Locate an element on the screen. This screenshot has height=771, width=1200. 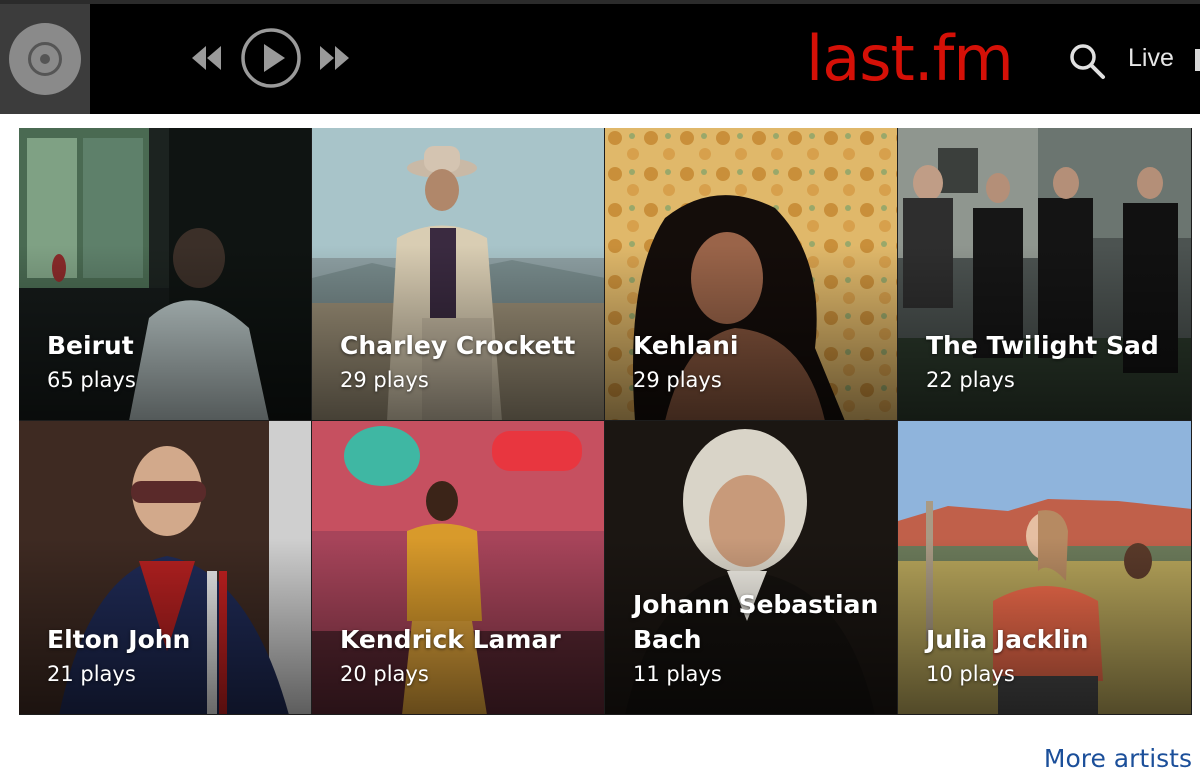
now-playing-artwork is located at coordinates (45, 59).